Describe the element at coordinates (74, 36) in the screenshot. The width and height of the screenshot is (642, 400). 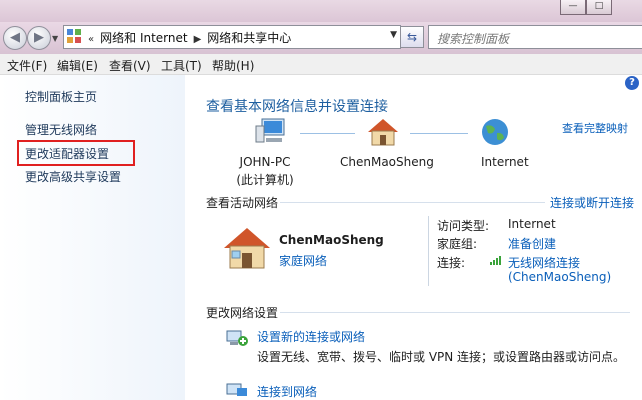
I see `control-panel-icon` at that location.